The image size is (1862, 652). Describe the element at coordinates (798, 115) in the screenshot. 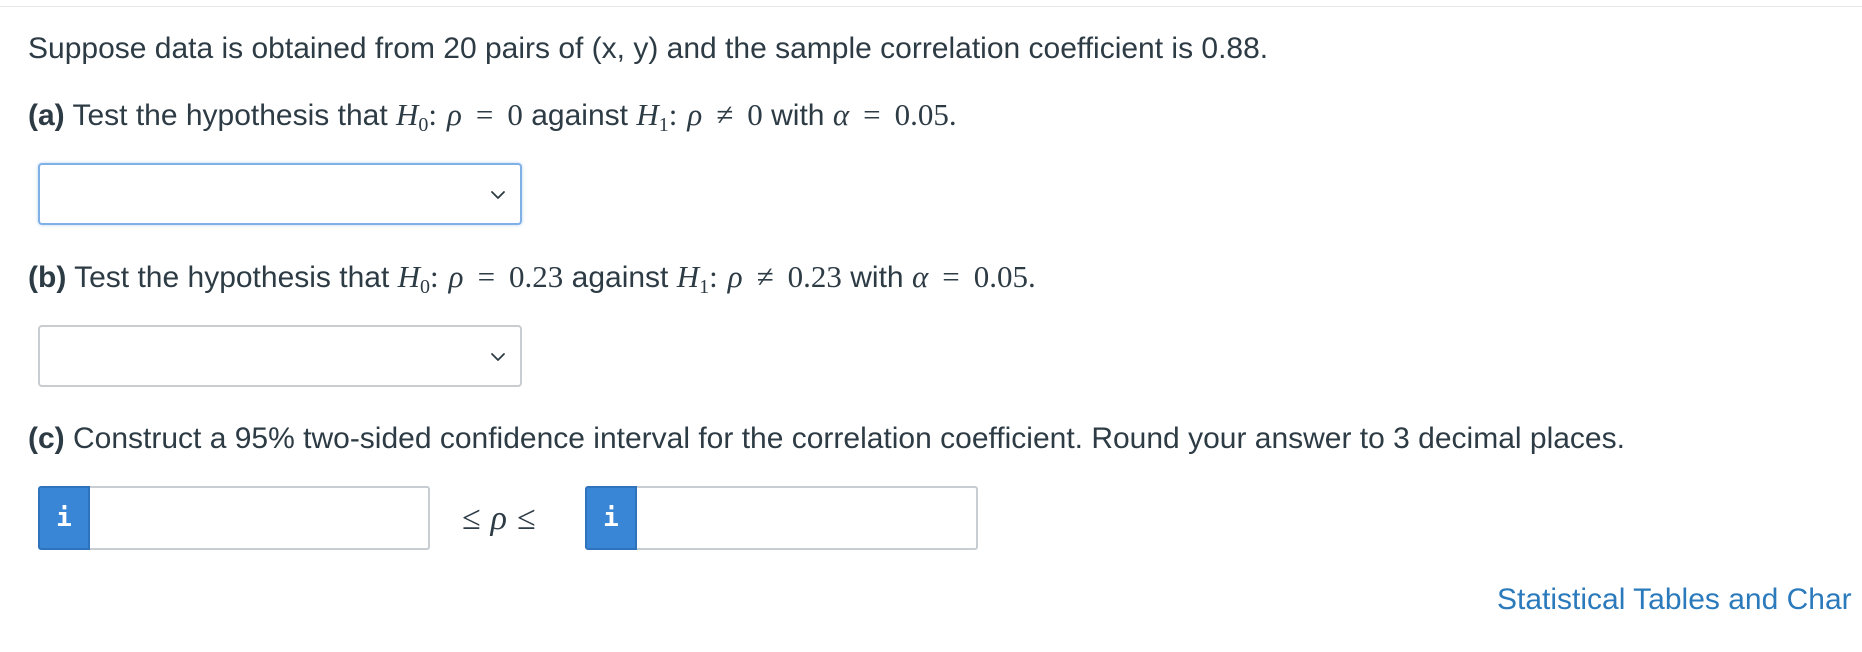

I see `part-a-with: with` at that location.